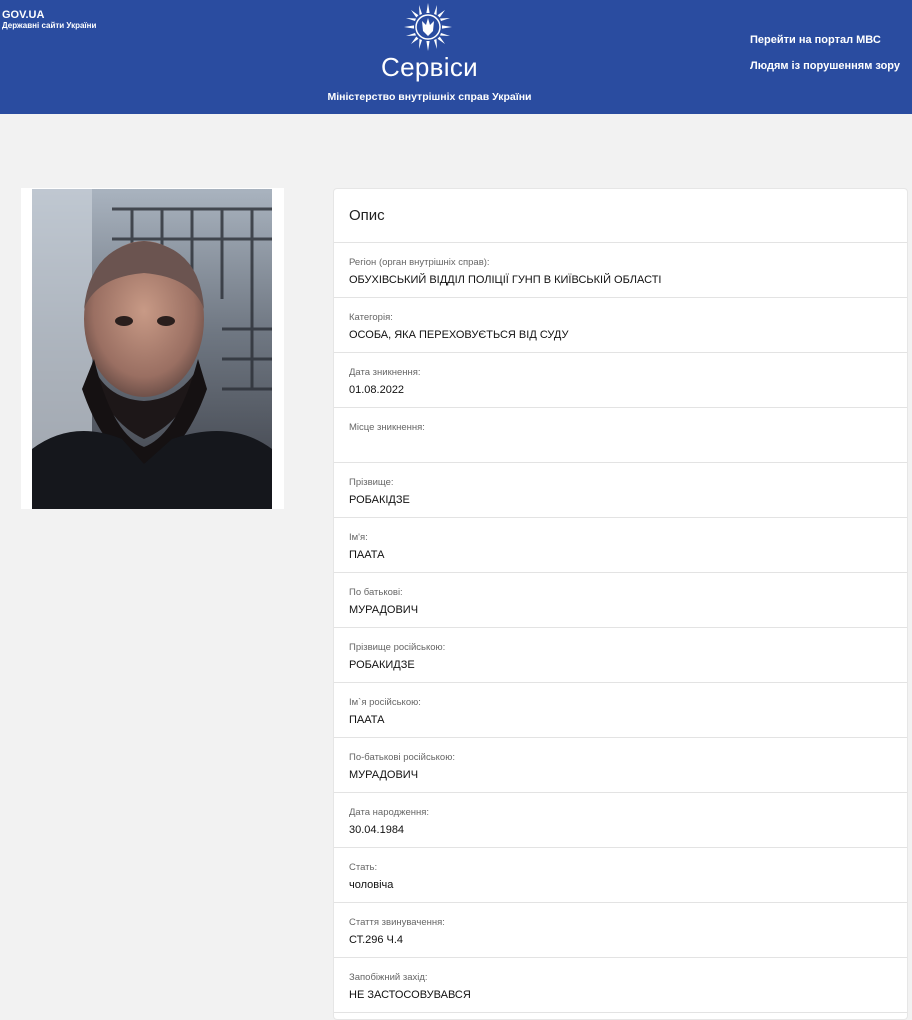 Image resolution: width=912 pixels, height=1020 pixels. I want to click on field-label: Дата народження:, so click(389, 812).